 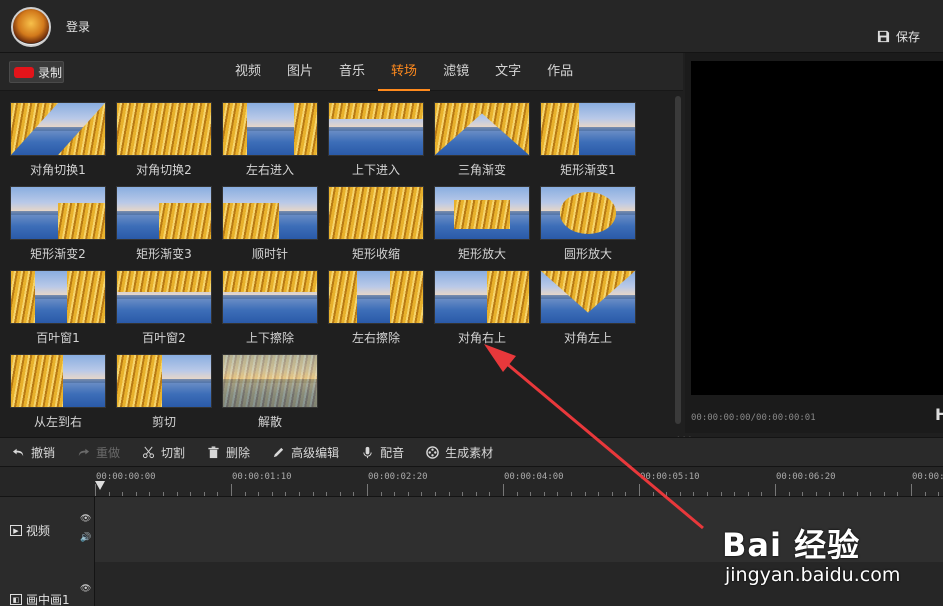 I want to click on save-button: 保存, so click(x=898, y=36).